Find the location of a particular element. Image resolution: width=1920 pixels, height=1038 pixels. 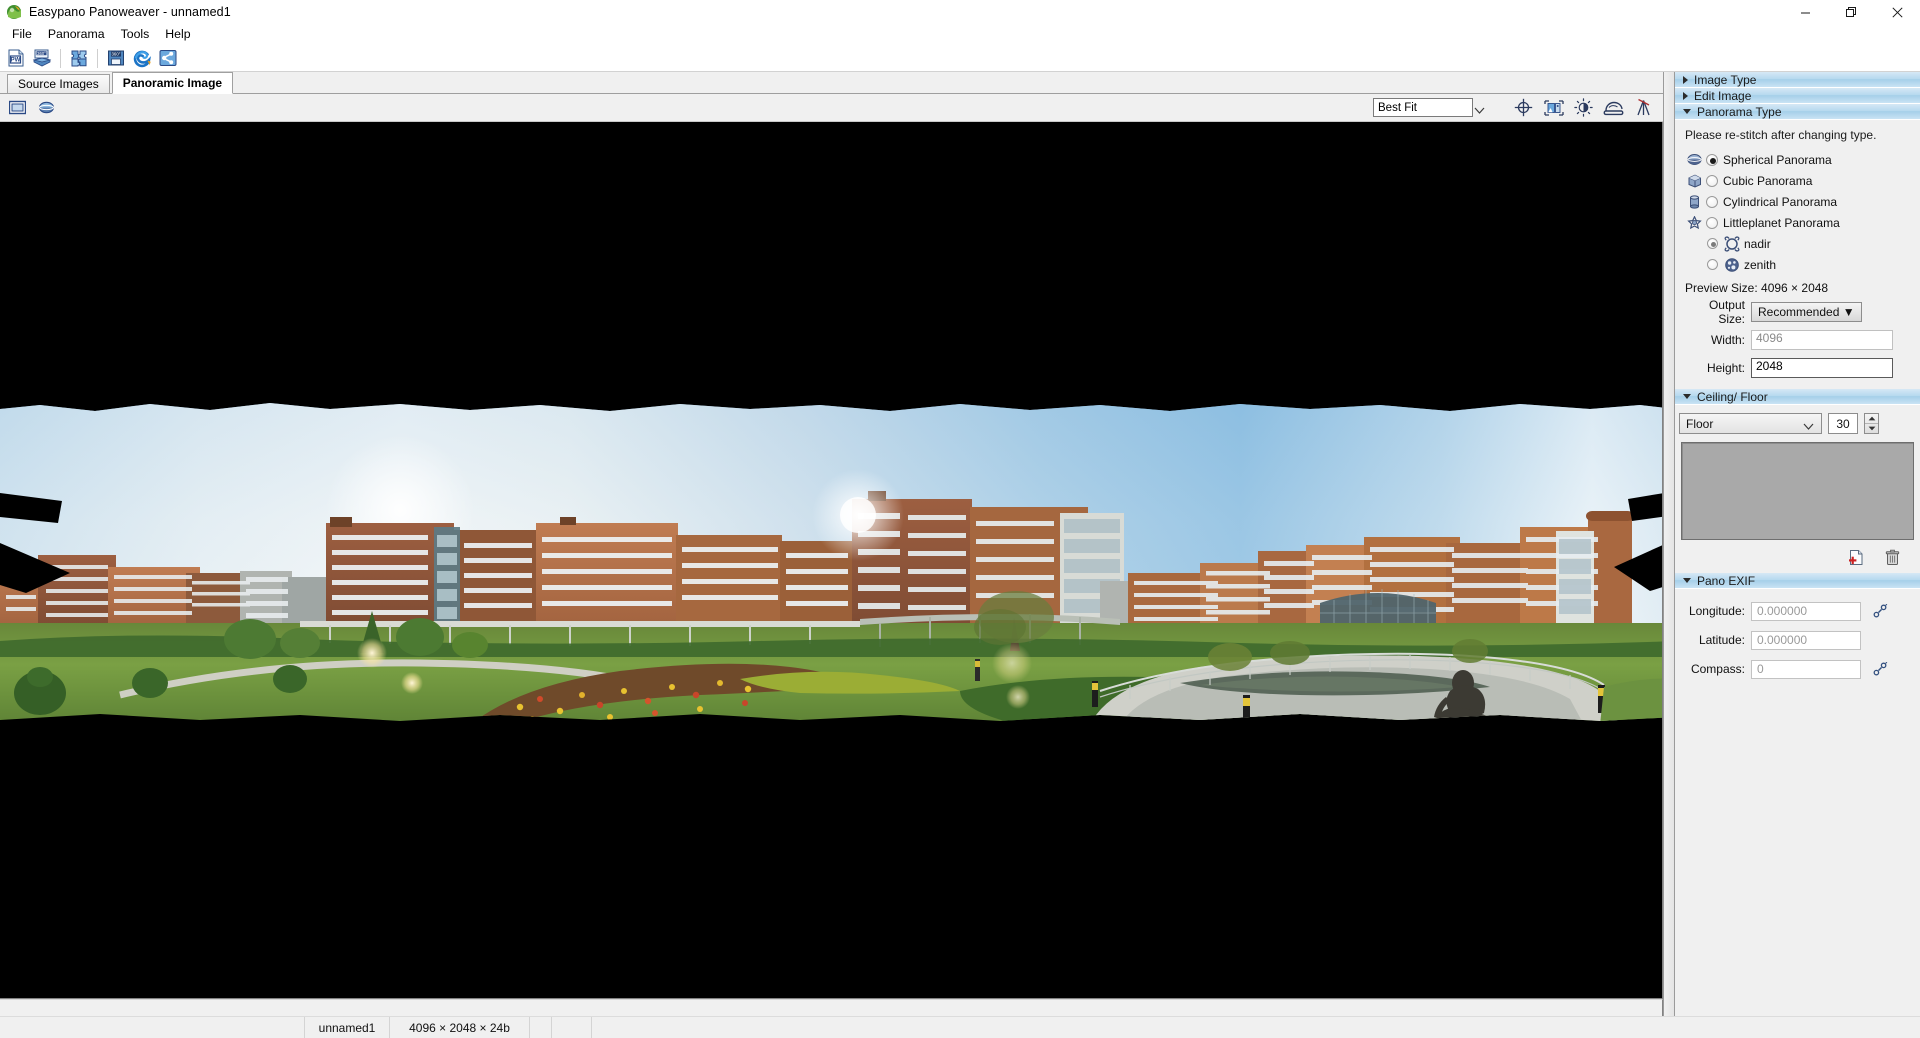

height-input: 2048 is located at coordinates (1822, 368).